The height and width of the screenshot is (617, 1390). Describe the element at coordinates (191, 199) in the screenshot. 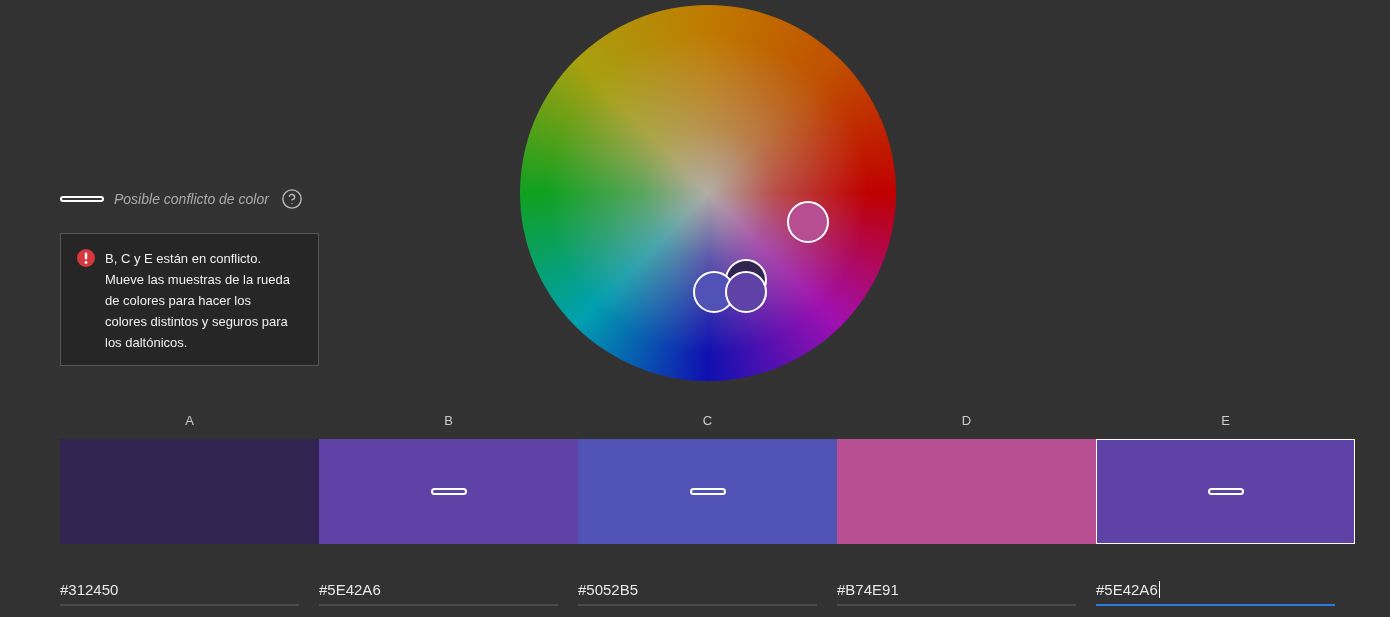

I see `legend-label: Posible conflicto de color` at that location.